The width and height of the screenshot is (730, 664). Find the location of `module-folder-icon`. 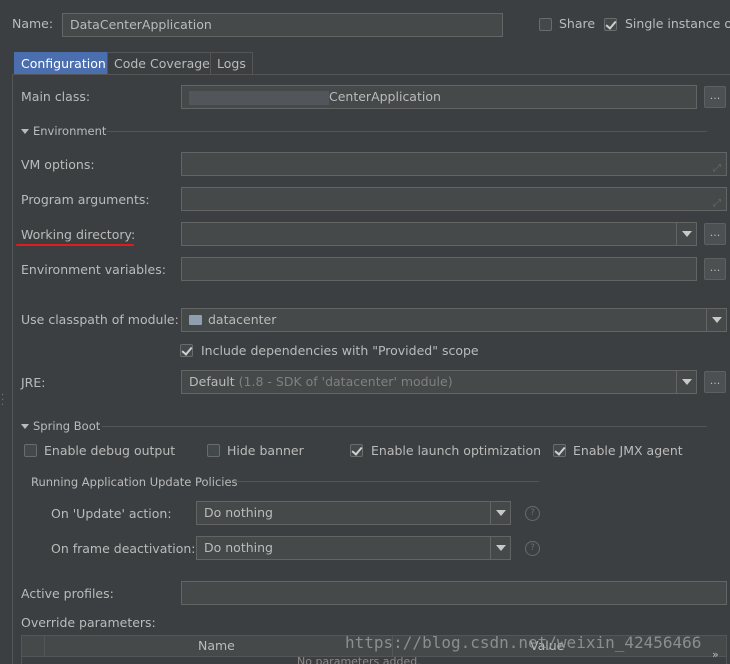

module-folder-icon is located at coordinates (195, 320).